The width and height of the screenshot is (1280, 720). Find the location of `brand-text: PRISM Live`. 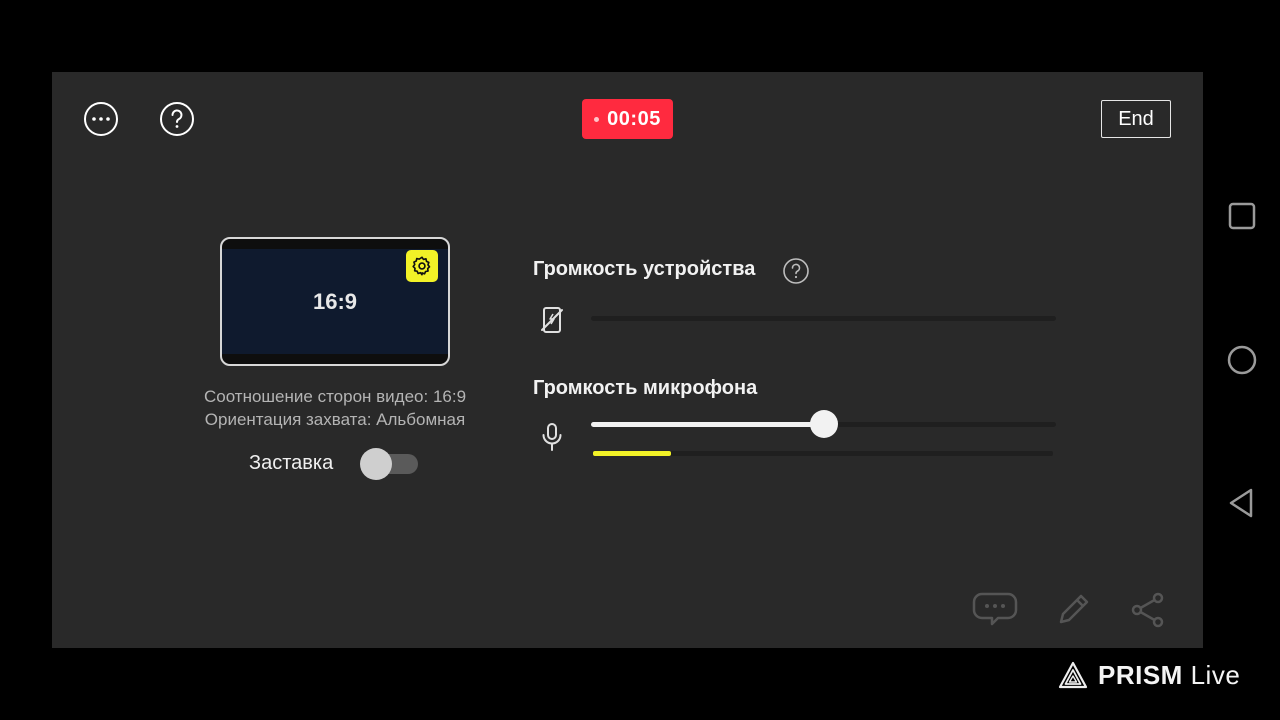

brand-text: PRISM Live is located at coordinates (1169, 675).